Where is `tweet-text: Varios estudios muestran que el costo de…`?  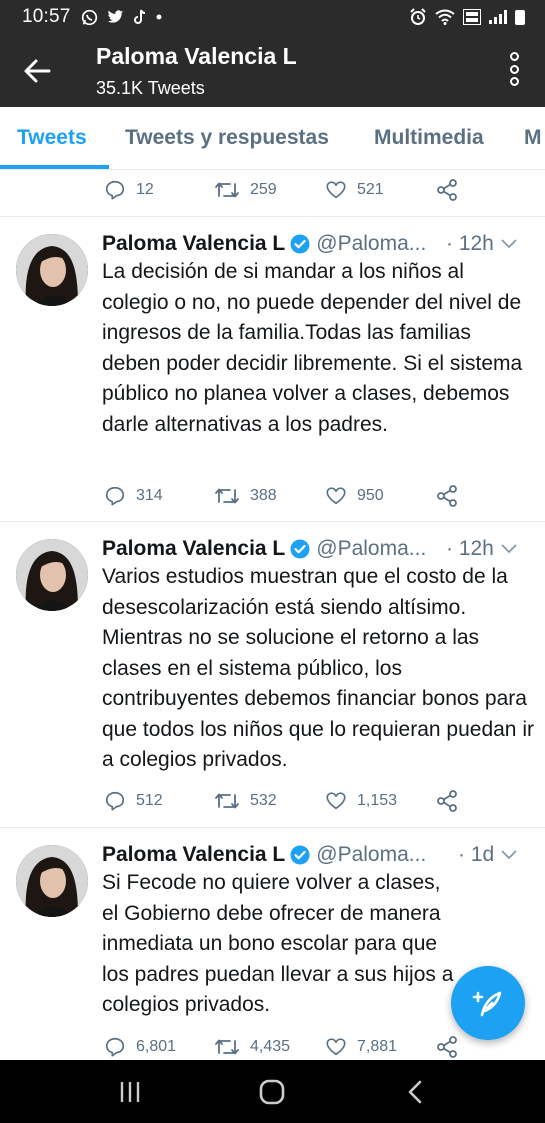 tweet-text: Varios estudios muestran que el costo de… is located at coordinates (318, 668).